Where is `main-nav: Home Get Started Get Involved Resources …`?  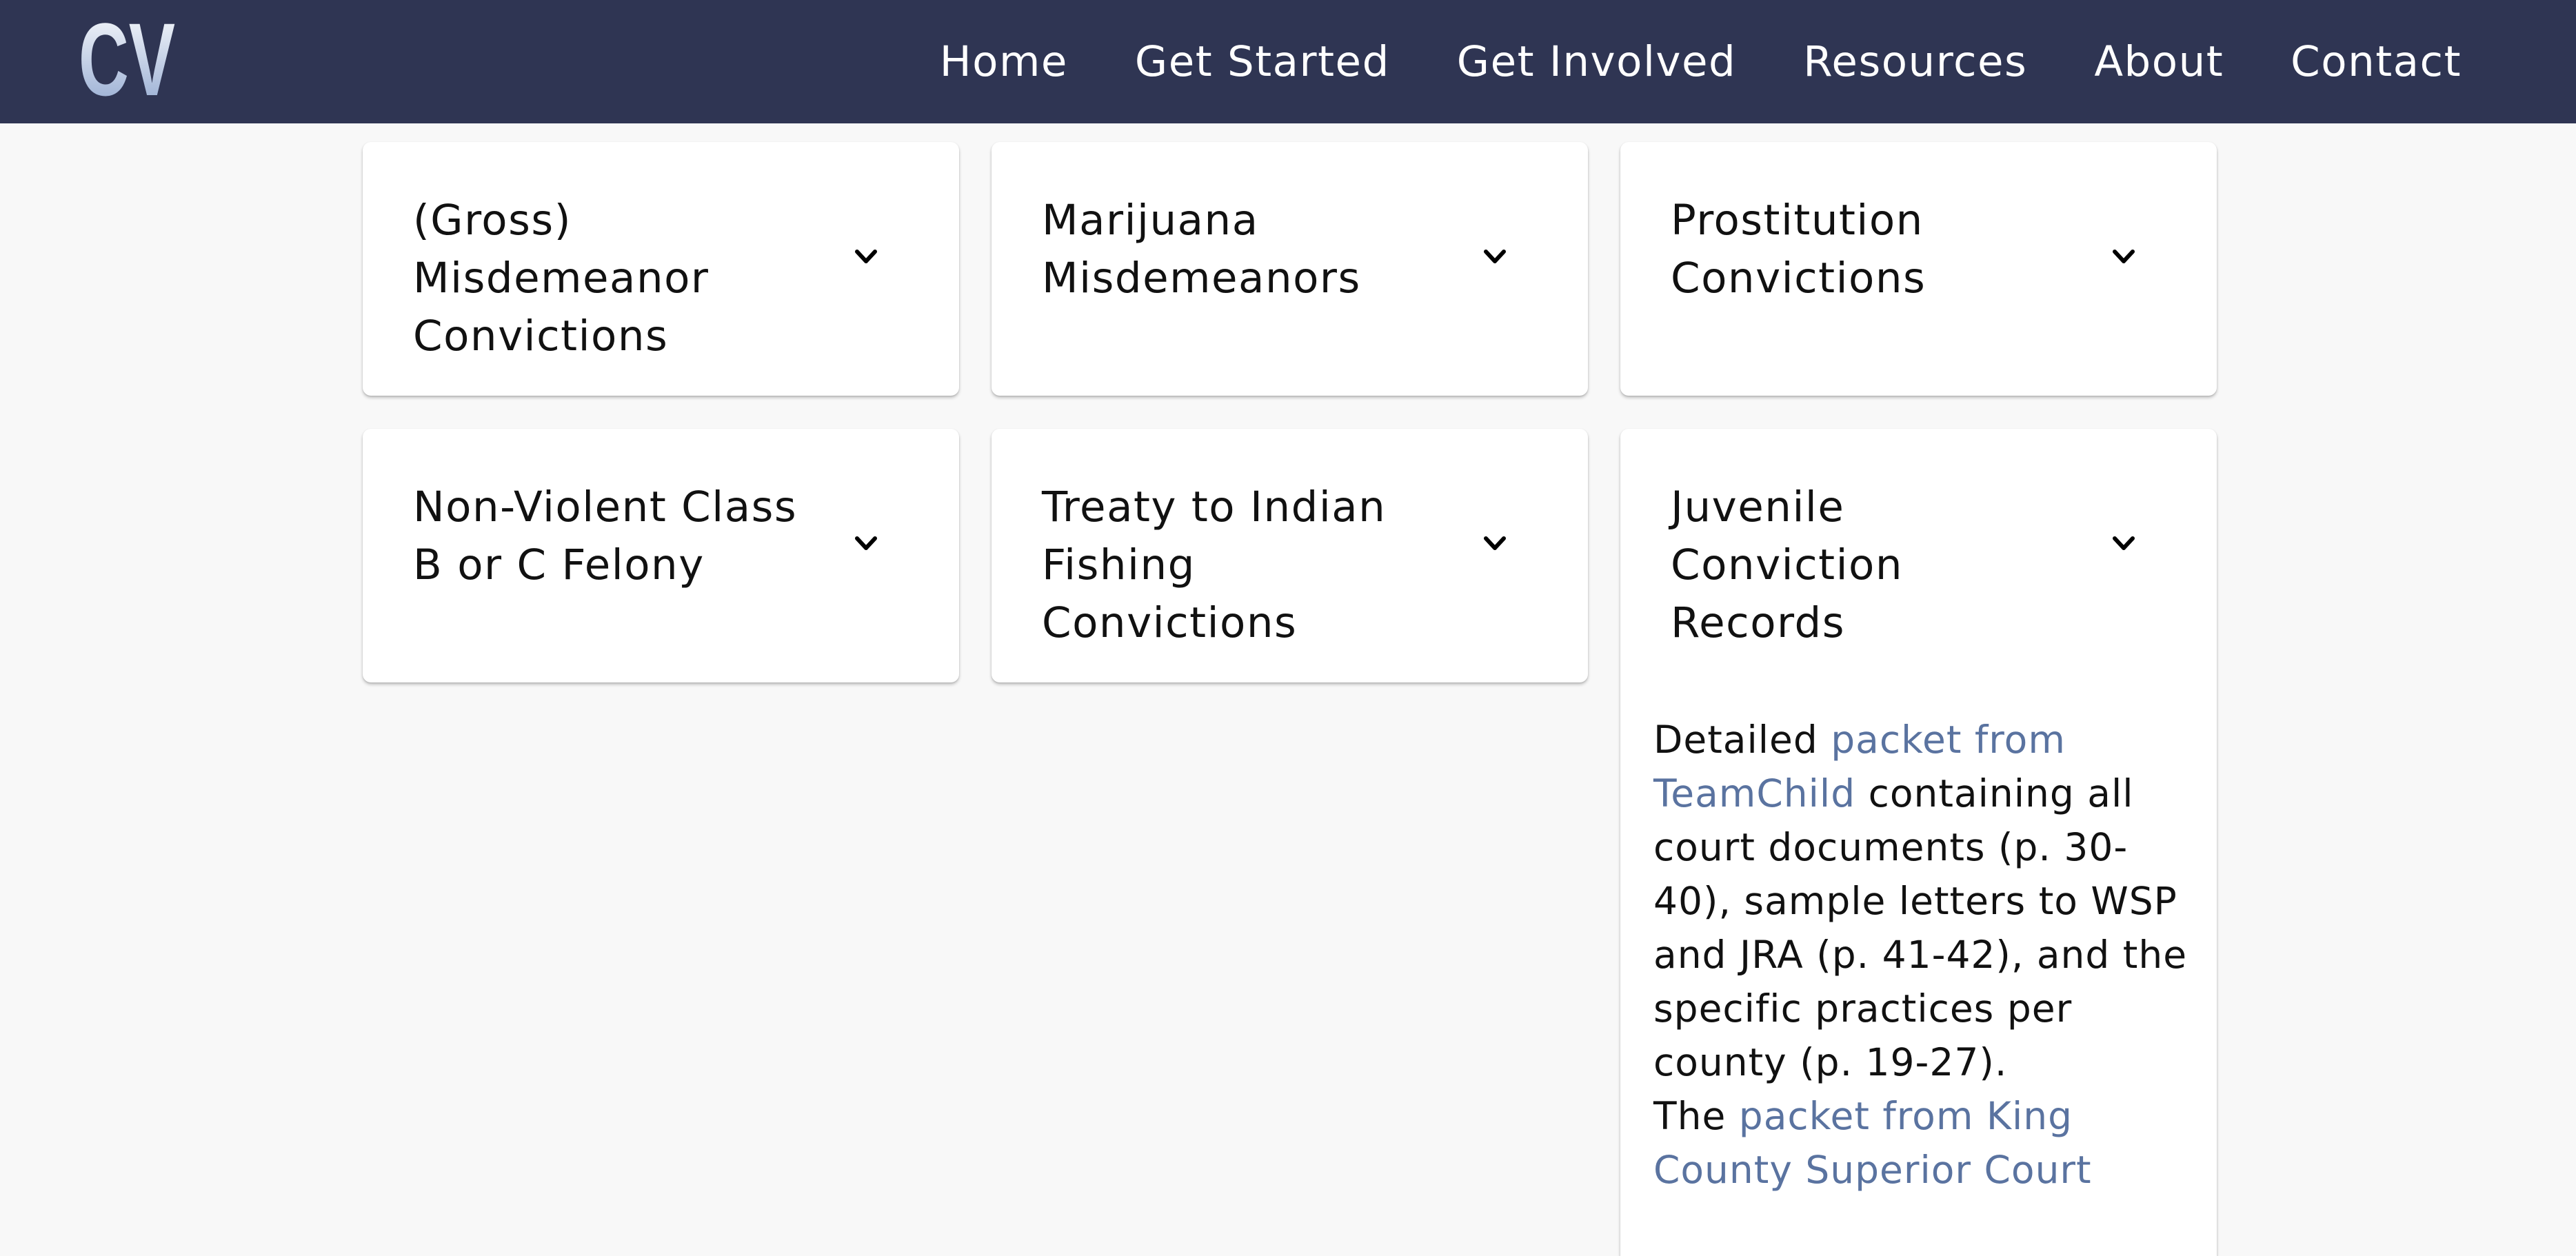
main-nav: Home Get Started Get Involved Resources … is located at coordinates (1701, 61).